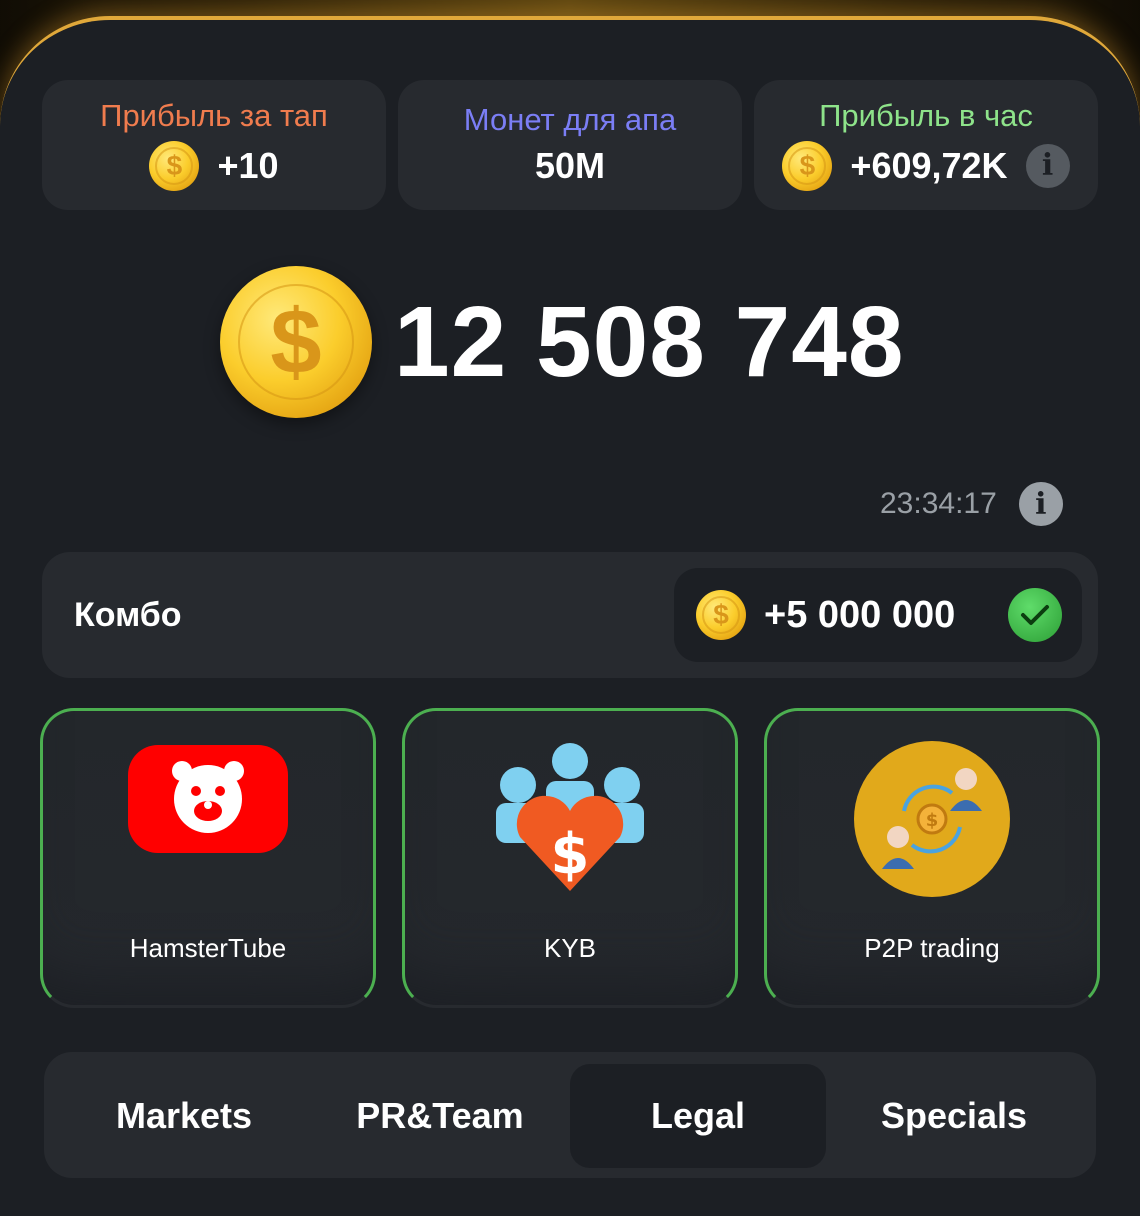  I want to click on kyb-icon: $, so click(570, 823).